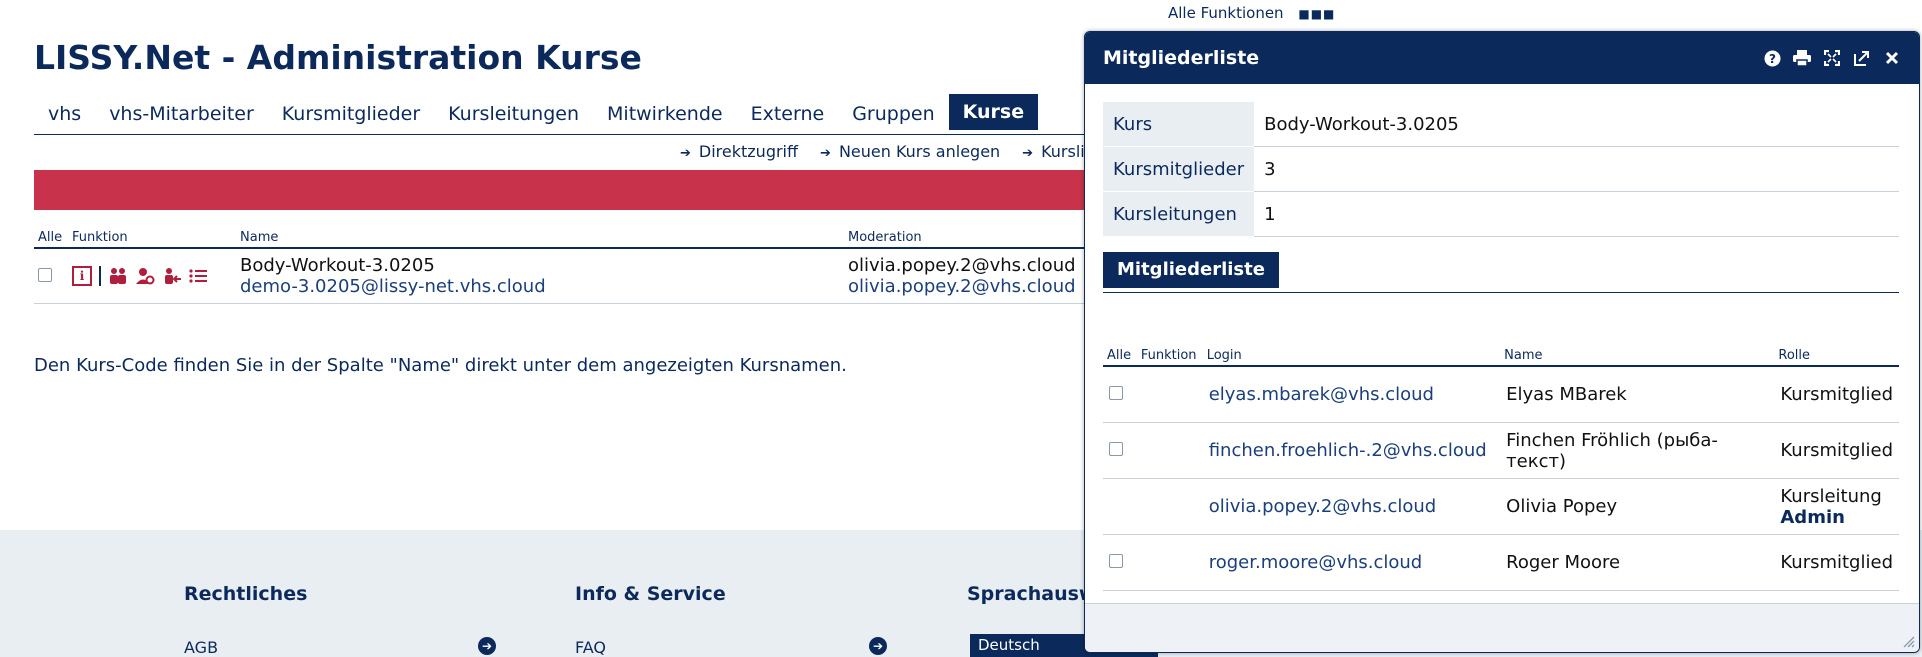  What do you see at coordinates (969, 238) in the screenshot?
I see `col-moderation: Moderation` at bounding box center [969, 238].